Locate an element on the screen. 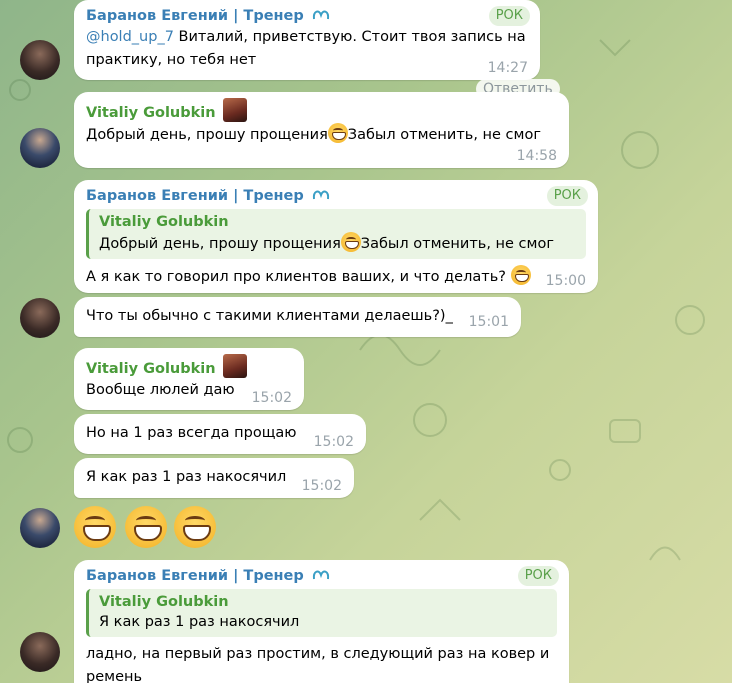 The image size is (732, 683). message-time: 14:27 is located at coordinates (507, 68).